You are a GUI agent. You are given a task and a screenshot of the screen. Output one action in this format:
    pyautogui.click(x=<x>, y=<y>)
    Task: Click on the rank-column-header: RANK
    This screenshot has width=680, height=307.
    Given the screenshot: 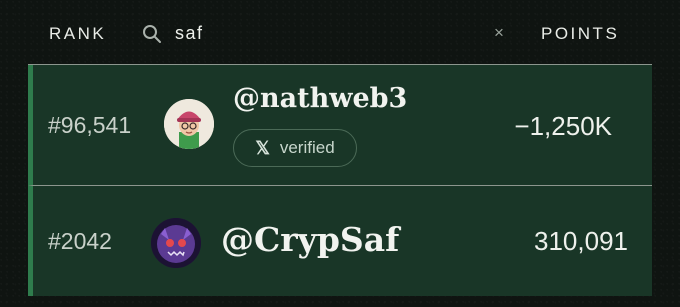 What is the action you would take?
    pyautogui.click(x=78, y=33)
    